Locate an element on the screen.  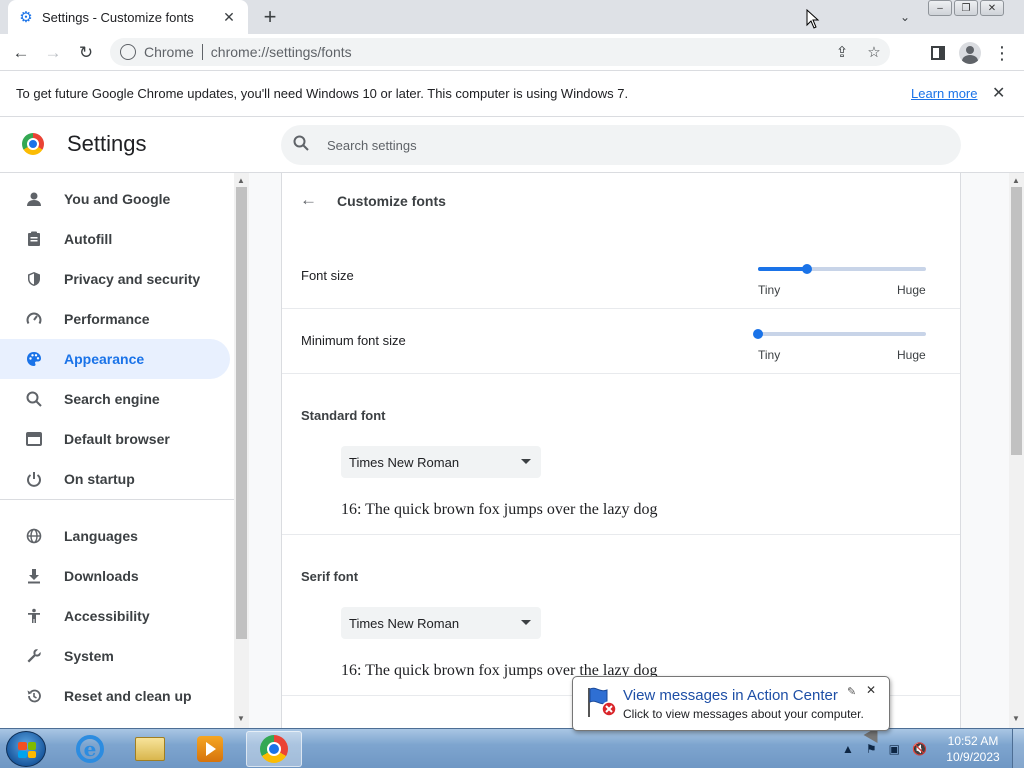
sidebar-item-label: Autofill is located at coordinates (88, 239).